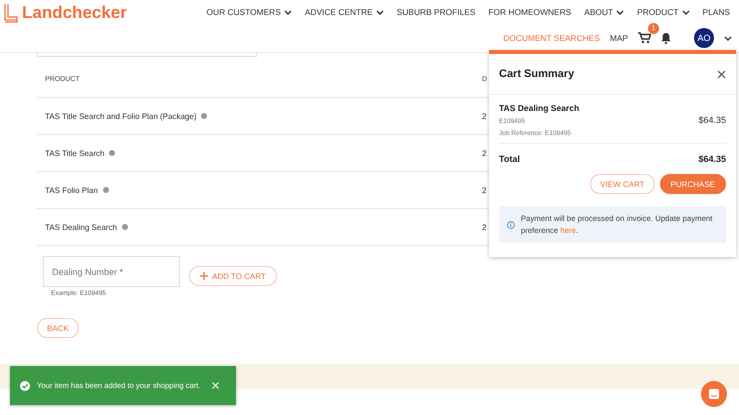 This screenshot has height=415, width=739. What do you see at coordinates (716, 12) in the screenshot?
I see `nav-link: PLANS` at bounding box center [716, 12].